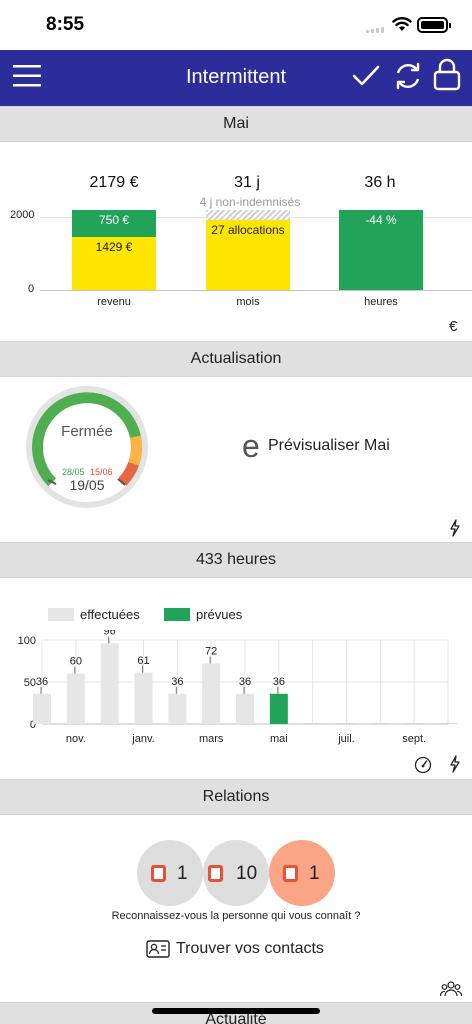 The image size is (472, 1024). What do you see at coordinates (114, 263) in the screenshot?
I see `bar-revenue-yellow: 1429 €` at bounding box center [114, 263].